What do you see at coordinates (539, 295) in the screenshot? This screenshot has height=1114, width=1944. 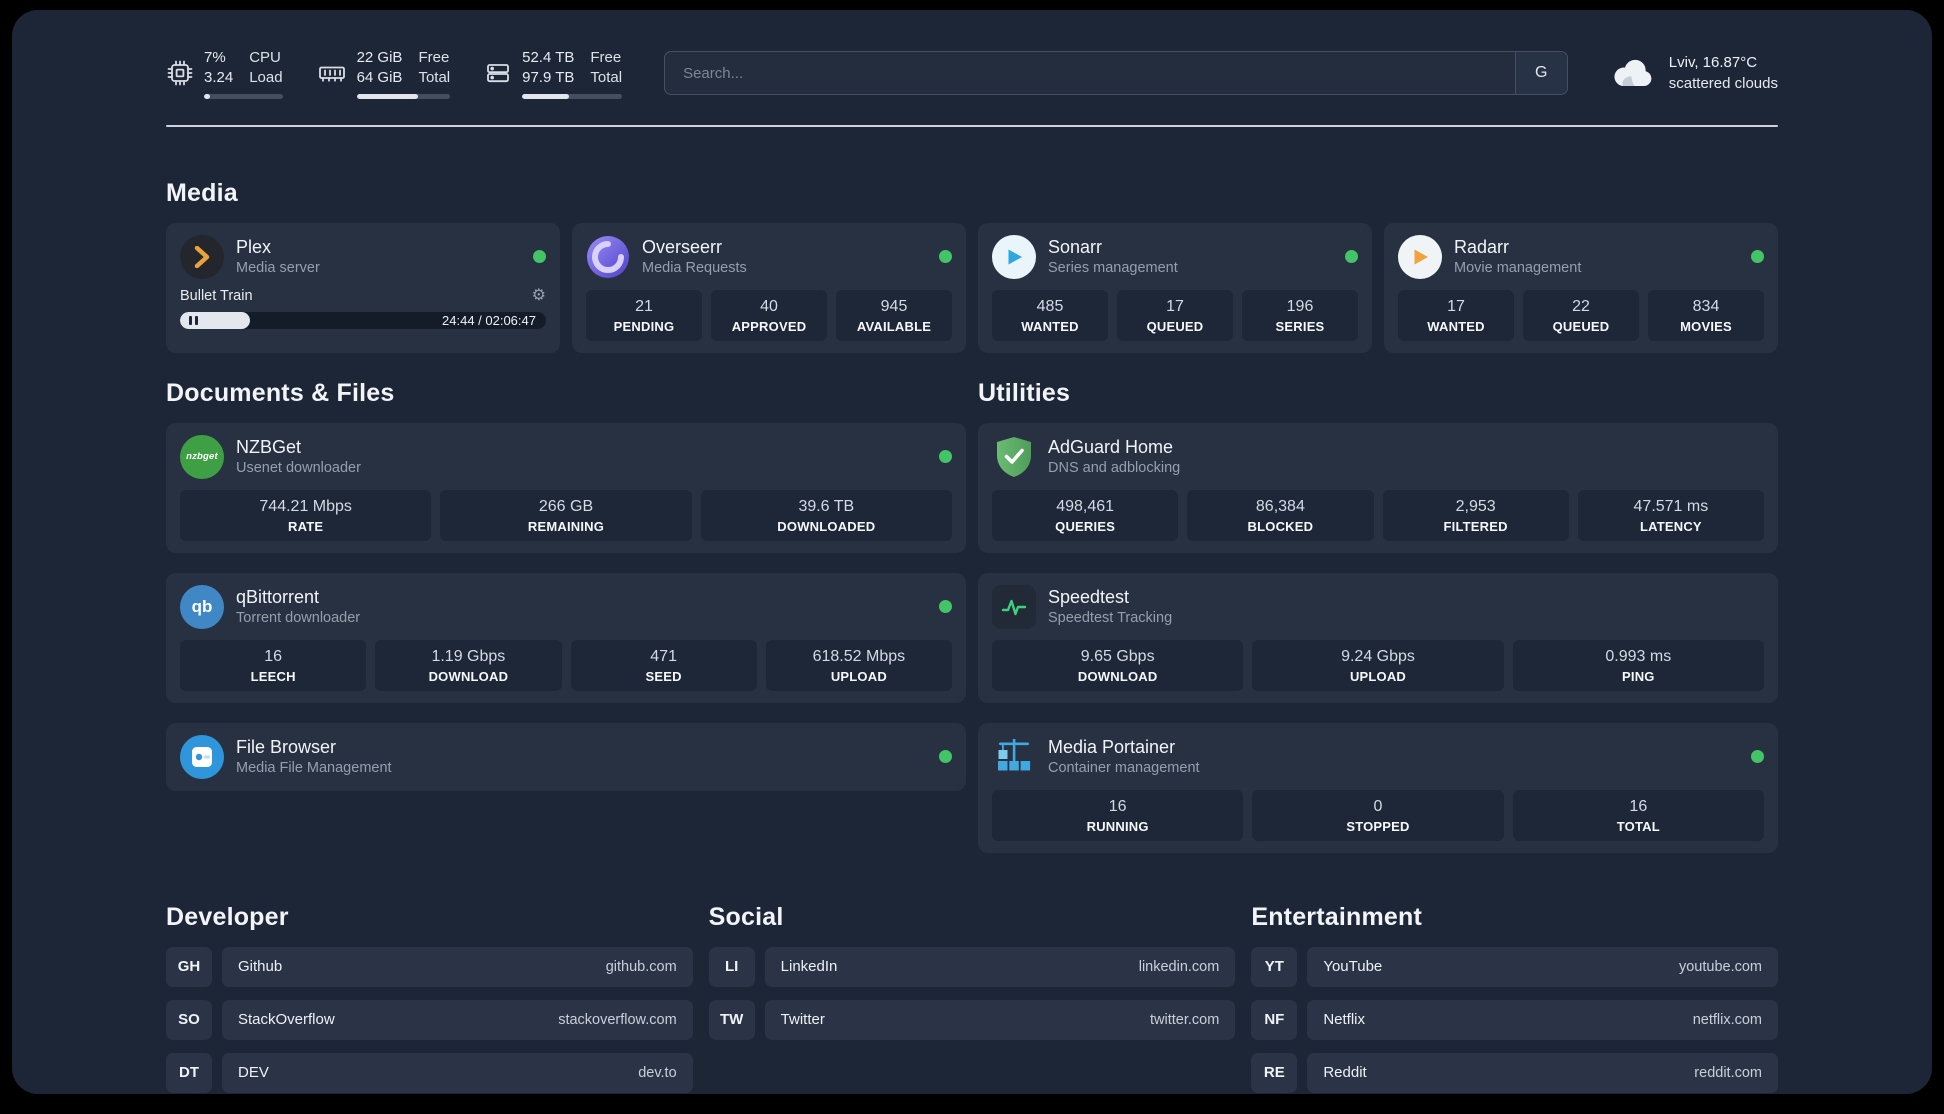 I see `gear-icon: ⚙` at bounding box center [539, 295].